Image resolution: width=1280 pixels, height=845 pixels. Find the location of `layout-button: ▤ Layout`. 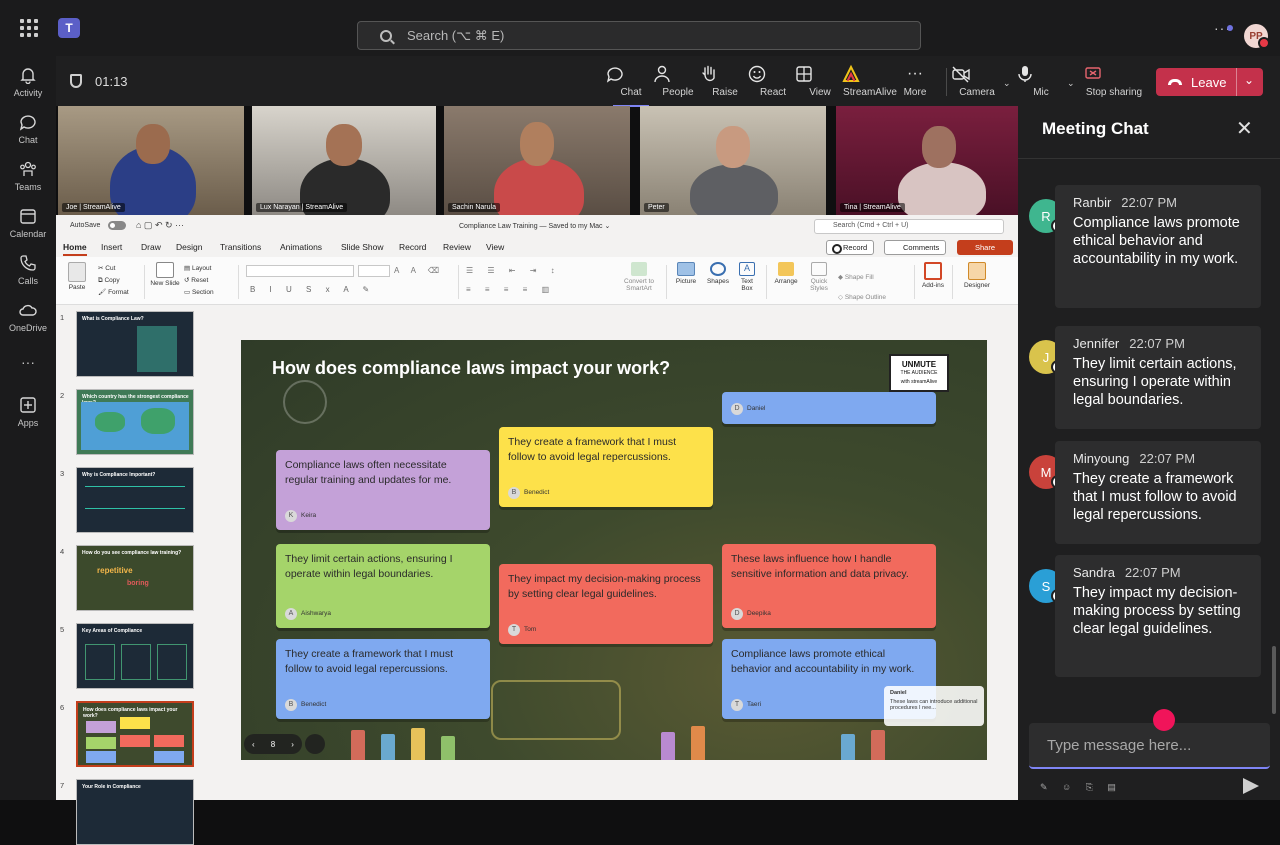

layout-button: ▤ Layout is located at coordinates (199, 269).